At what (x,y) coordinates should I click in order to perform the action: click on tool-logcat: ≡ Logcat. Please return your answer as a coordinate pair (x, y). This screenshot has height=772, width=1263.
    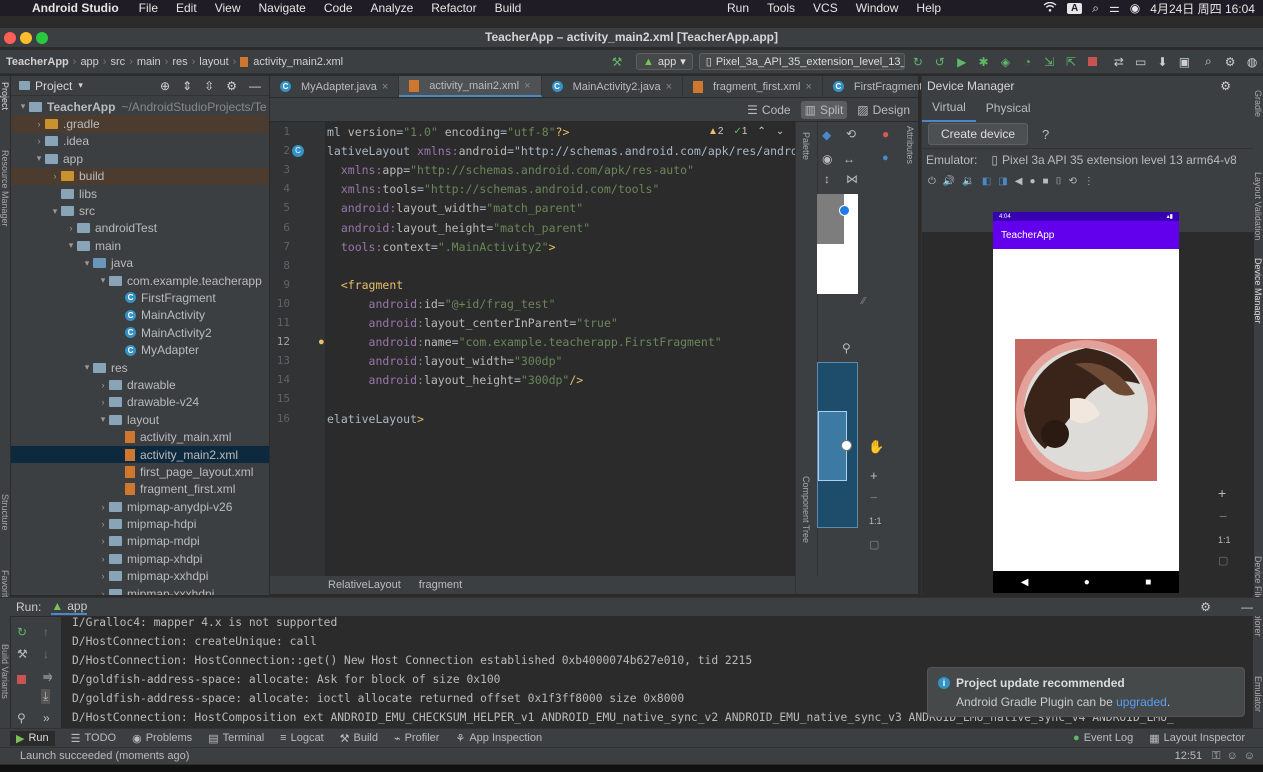
    Looking at the image, I should click on (301, 738).